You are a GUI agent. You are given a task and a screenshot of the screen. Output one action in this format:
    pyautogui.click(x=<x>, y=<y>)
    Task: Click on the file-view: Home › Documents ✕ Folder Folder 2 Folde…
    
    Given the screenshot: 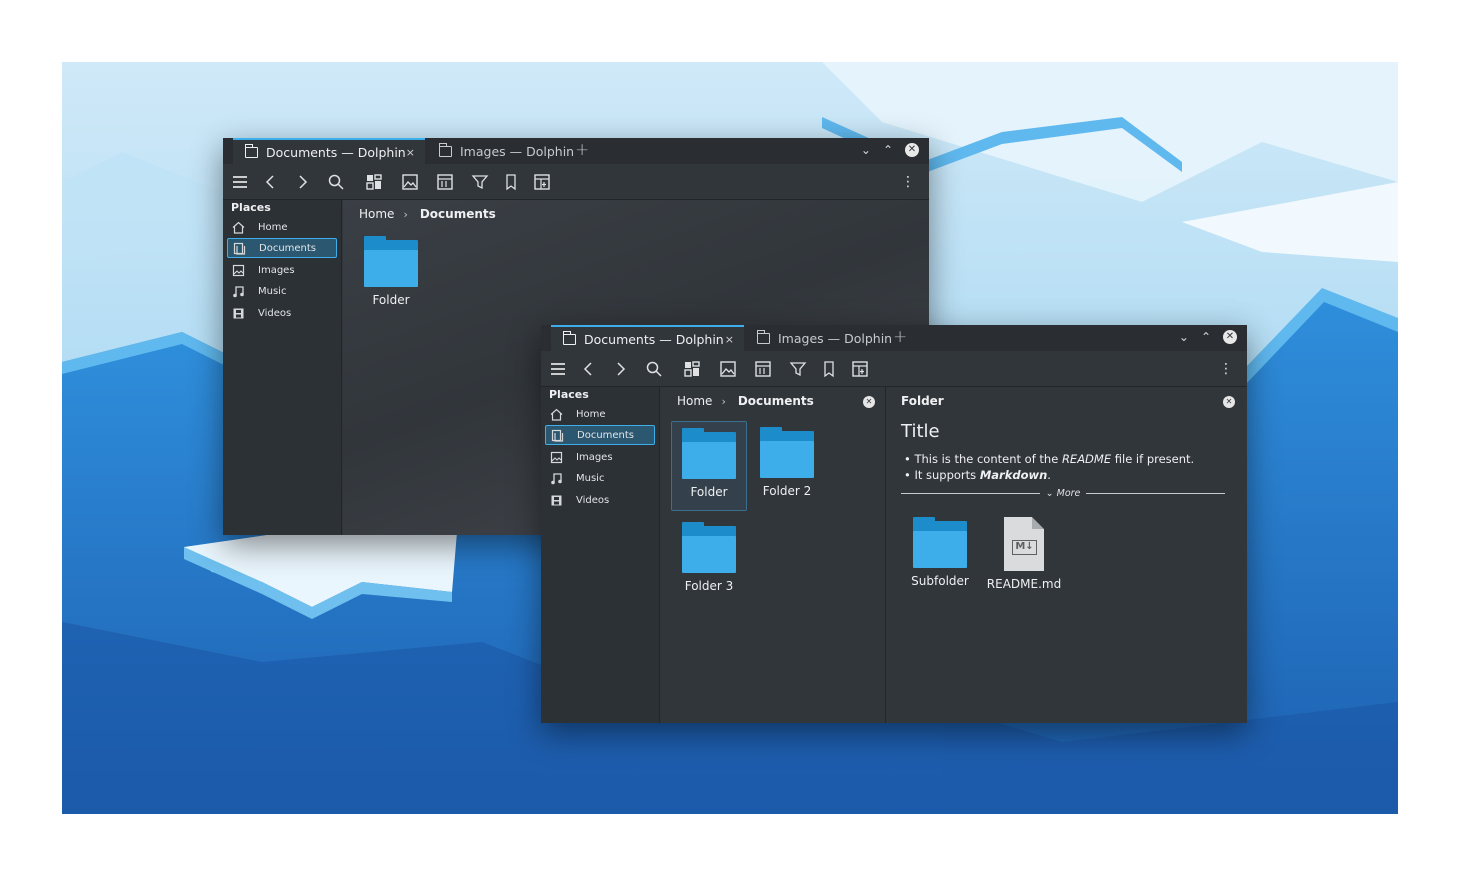 What is the action you would take?
    pyautogui.click(x=773, y=555)
    